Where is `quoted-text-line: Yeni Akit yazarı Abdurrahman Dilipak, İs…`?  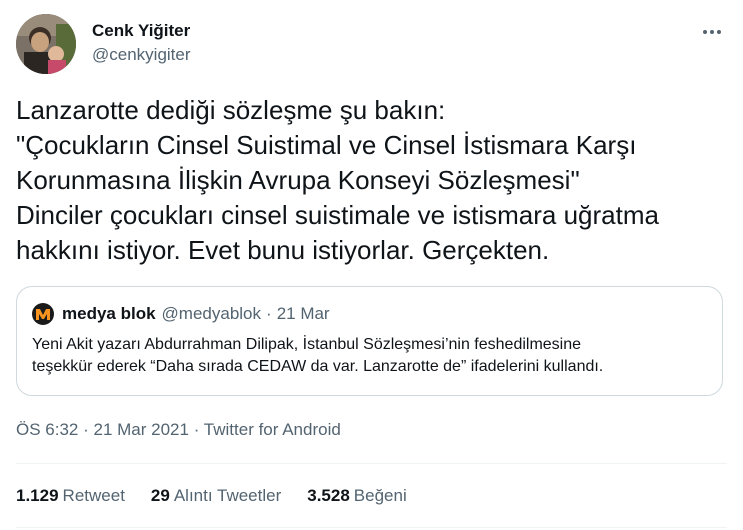 quoted-text-line: Yeni Akit yazarı Abdurrahman Dilipak, İs… is located at coordinates (307, 344).